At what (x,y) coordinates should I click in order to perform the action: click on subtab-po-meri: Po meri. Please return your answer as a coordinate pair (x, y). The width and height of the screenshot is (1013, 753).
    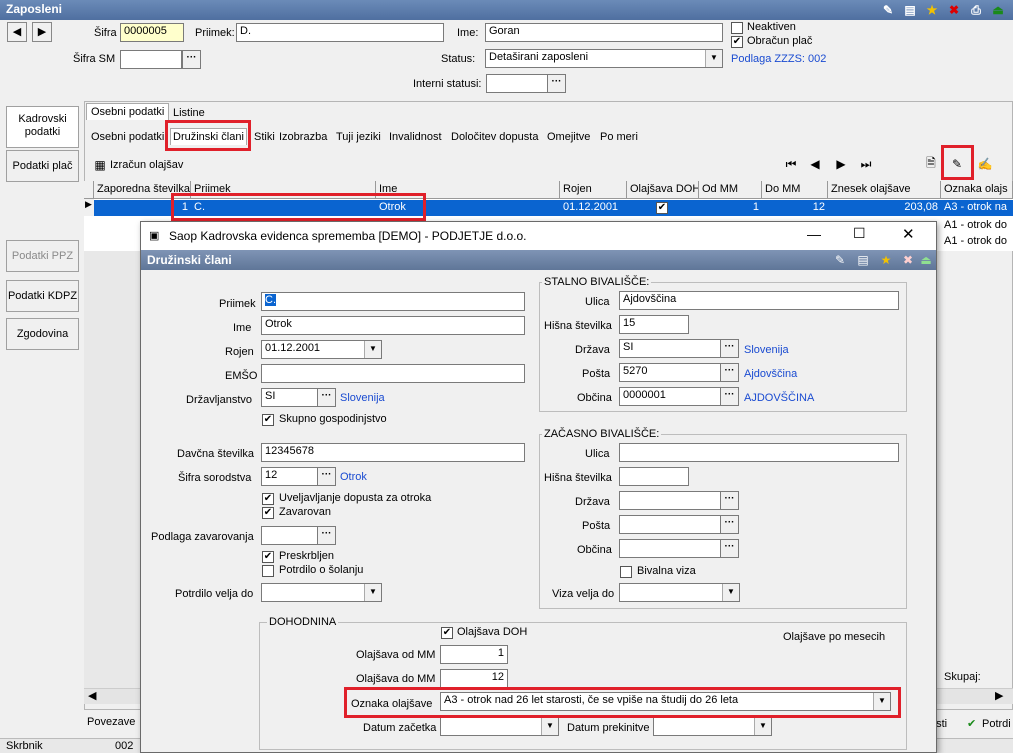
    Looking at the image, I should click on (619, 137).